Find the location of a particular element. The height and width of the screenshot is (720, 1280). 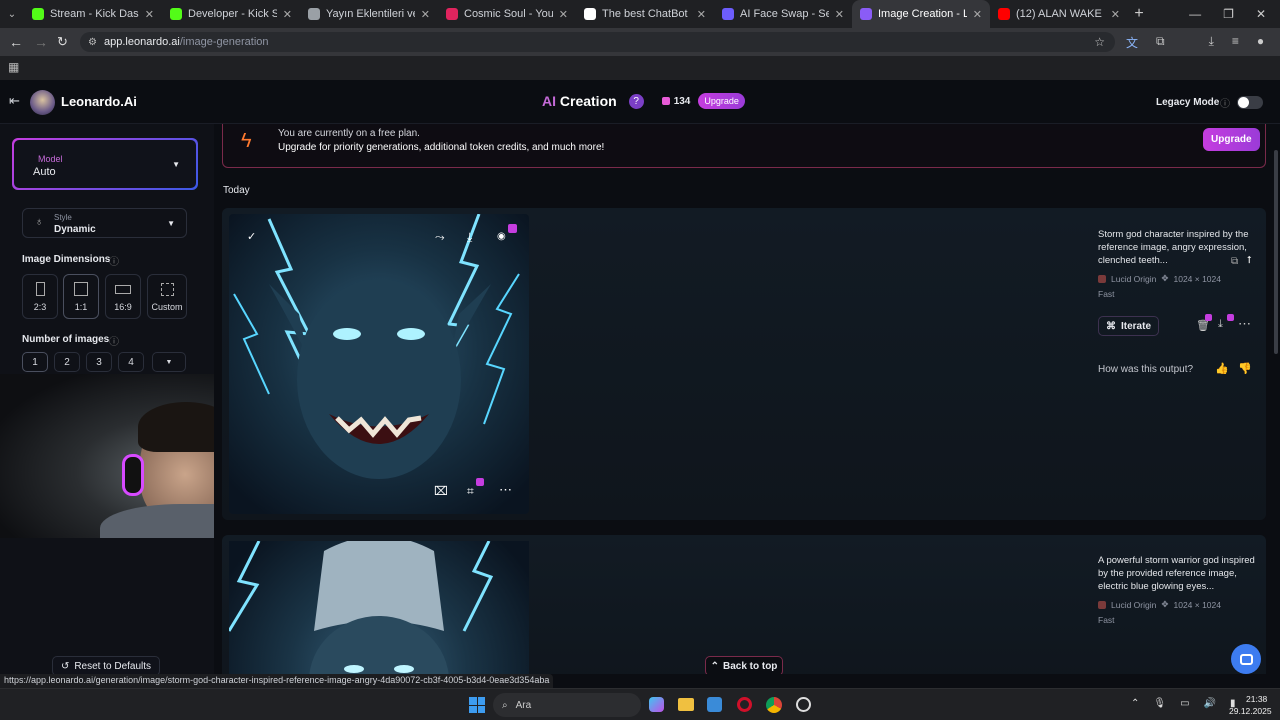

iterate-button: ⌘ Iterate is located at coordinates (1128, 326).